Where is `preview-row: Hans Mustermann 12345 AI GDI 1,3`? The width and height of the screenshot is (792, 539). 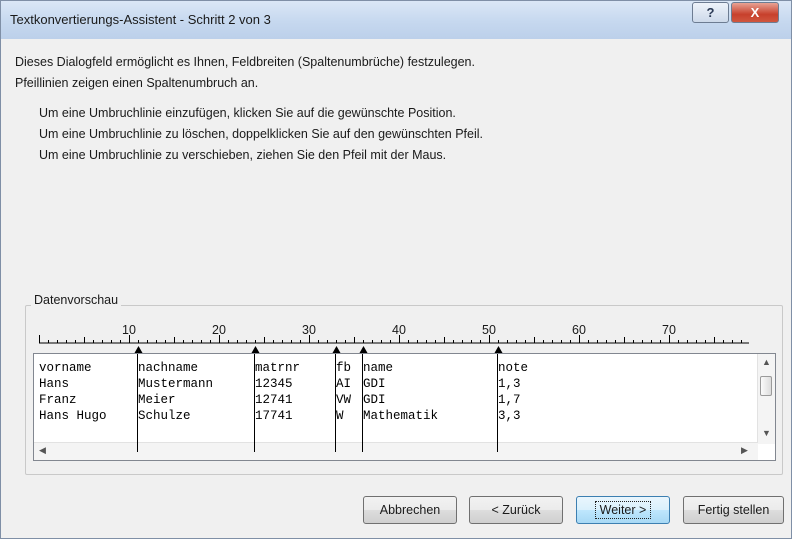
preview-row: Hans Mustermann 12345 AI GDI 1,3 is located at coordinates (280, 384).